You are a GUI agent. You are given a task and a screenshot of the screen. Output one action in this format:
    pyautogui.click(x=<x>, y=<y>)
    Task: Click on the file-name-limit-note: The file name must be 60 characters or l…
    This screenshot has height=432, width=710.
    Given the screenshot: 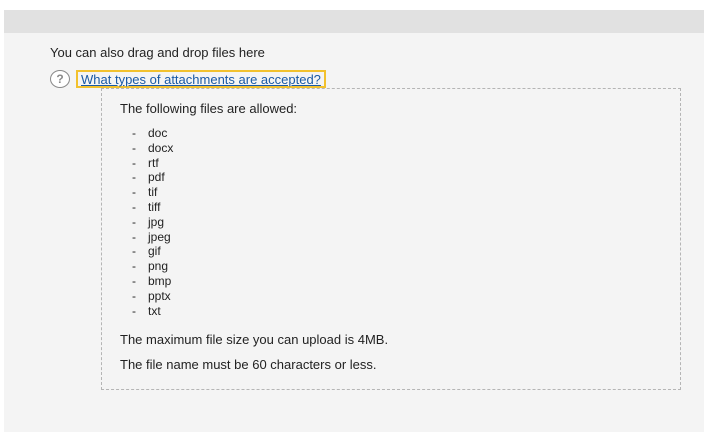 What is the action you would take?
    pyautogui.click(x=248, y=364)
    